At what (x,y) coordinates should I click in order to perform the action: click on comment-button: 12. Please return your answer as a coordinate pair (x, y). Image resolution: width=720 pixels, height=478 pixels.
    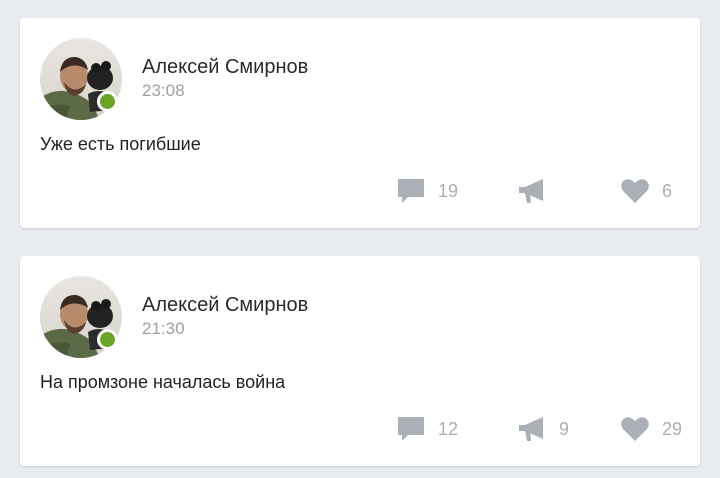
    Looking at the image, I should click on (427, 429).